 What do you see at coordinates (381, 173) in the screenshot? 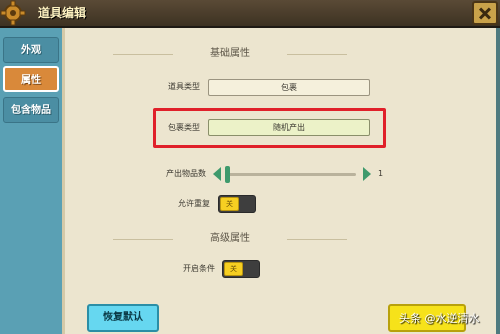
I see `output-count-value: 1` at bounding box center [381, 173].